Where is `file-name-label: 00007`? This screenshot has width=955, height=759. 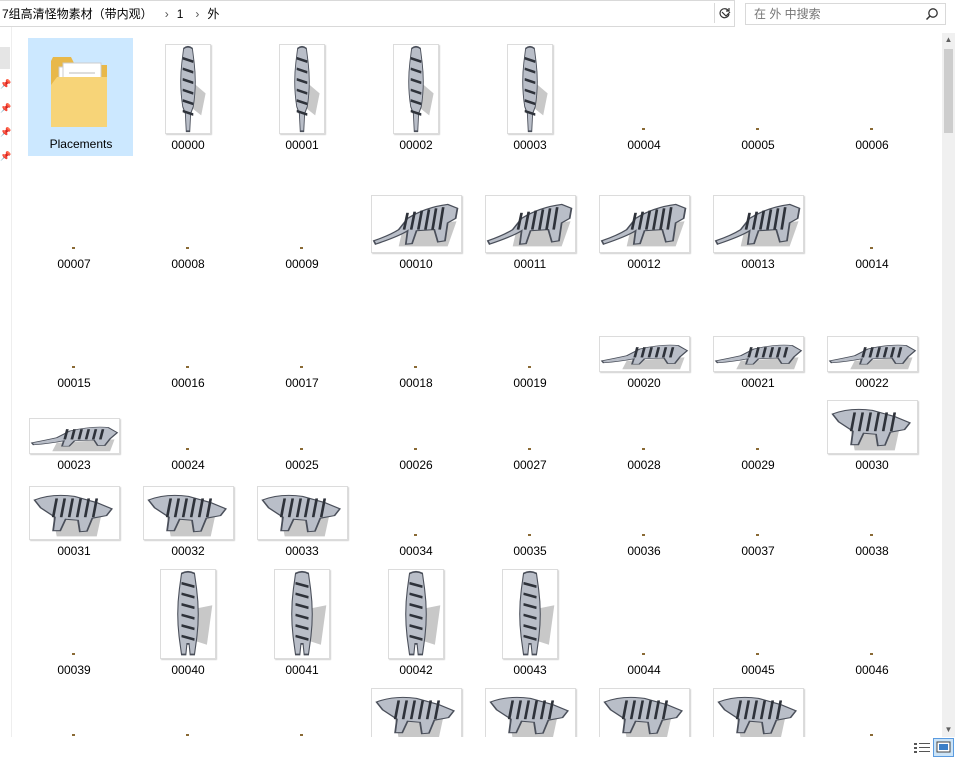
file-name-label: 00007 is located at coordinates (74, 264).